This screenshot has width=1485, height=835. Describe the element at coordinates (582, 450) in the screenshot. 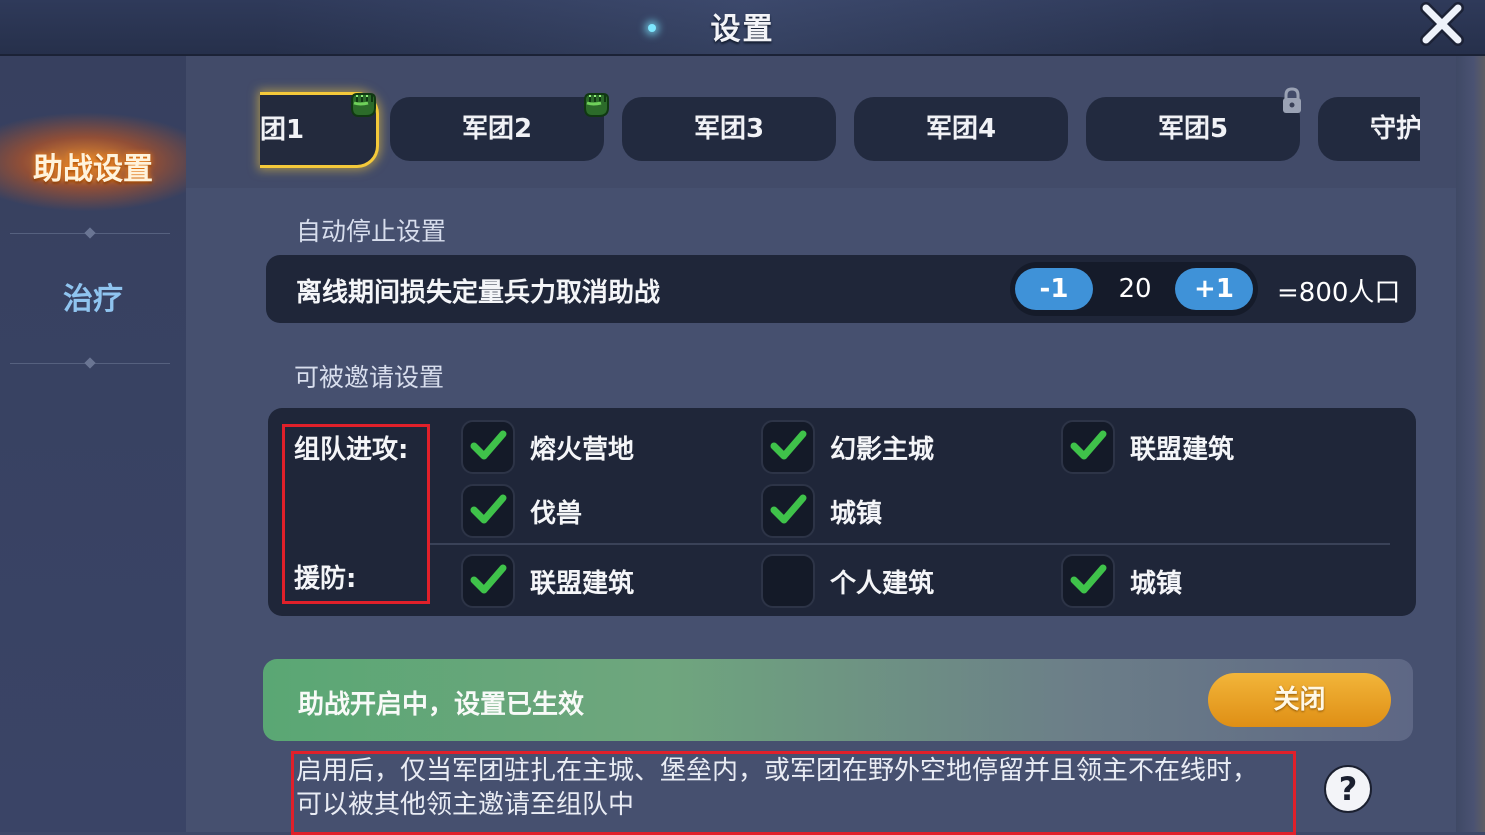

I see `option-label: 熔火营地` at that location.